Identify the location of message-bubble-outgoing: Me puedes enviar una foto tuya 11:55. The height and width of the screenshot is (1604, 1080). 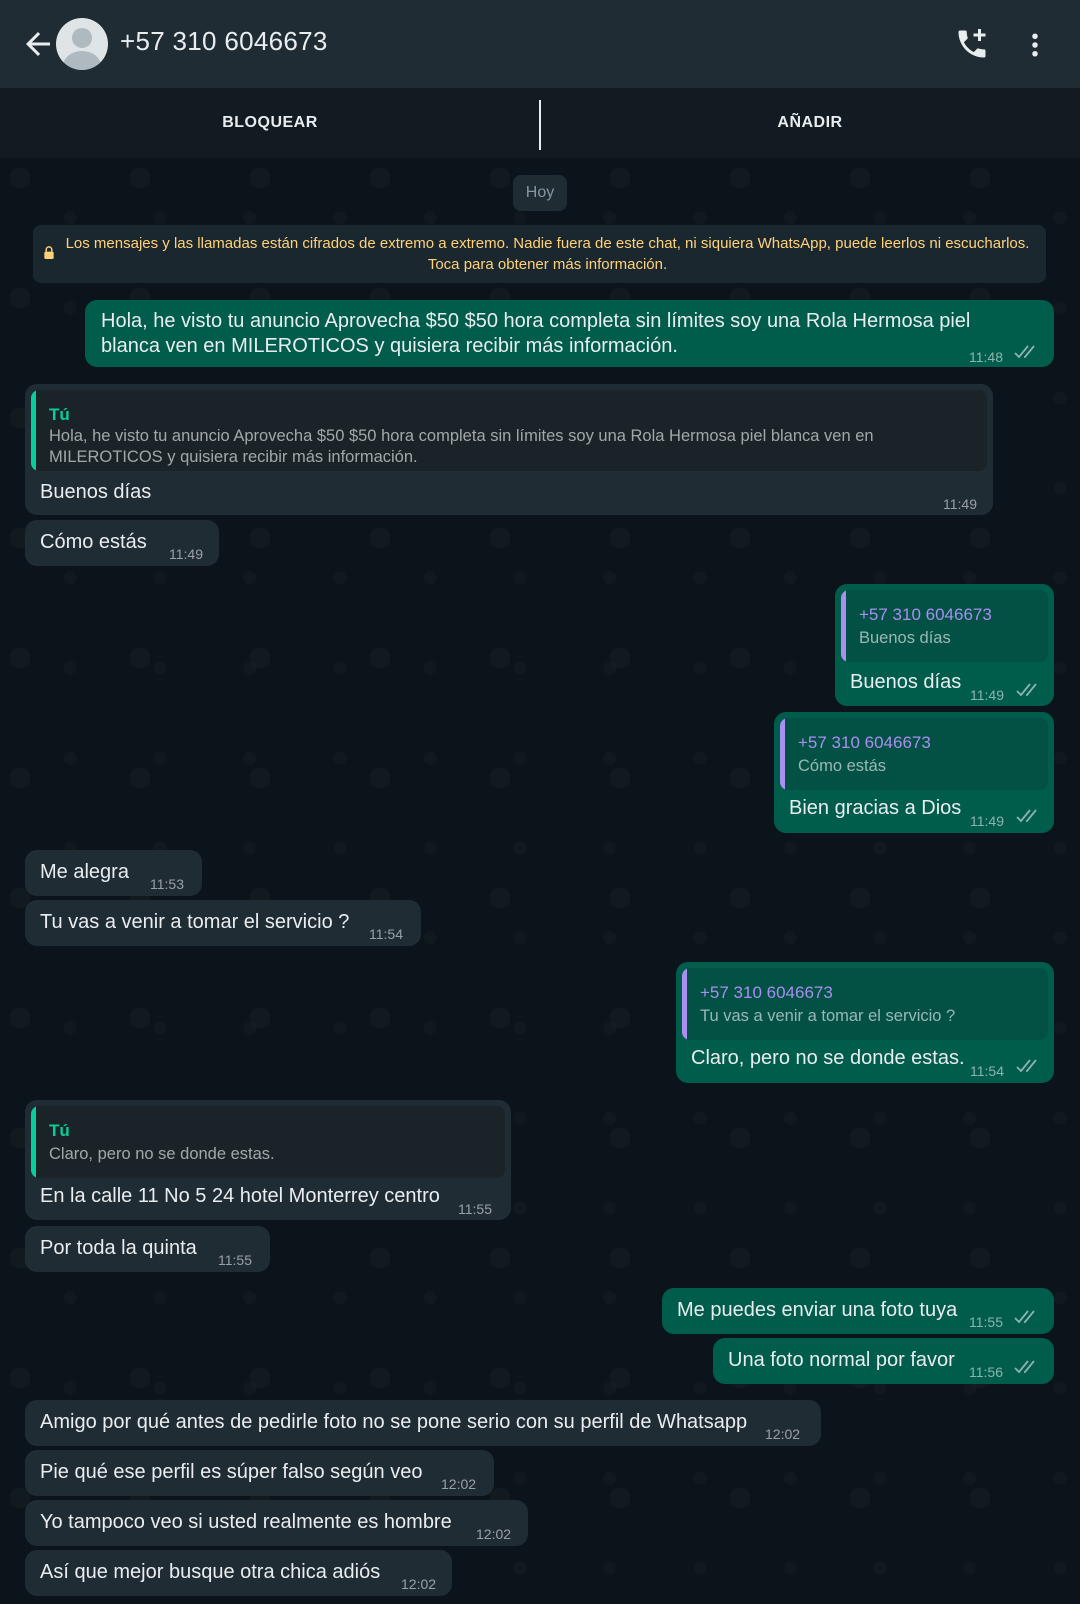
(858, 1311).